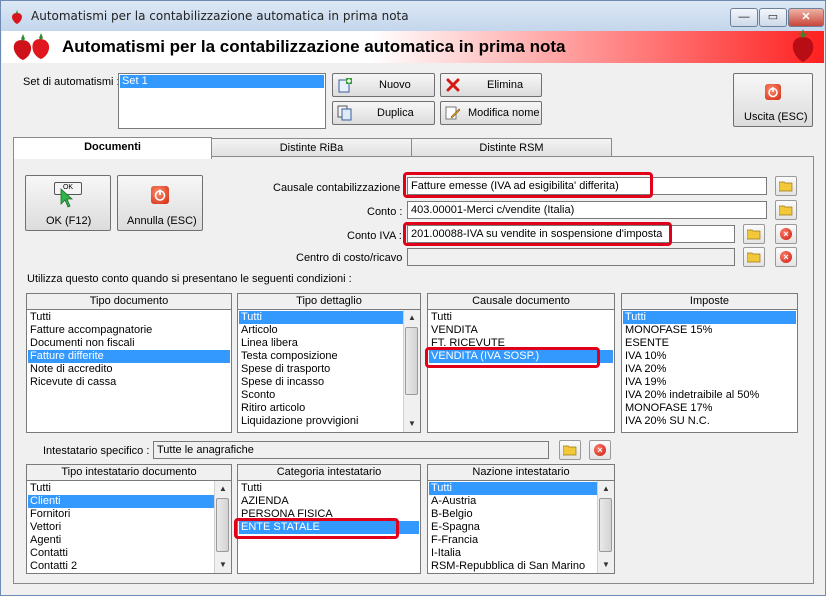 This screenshot has width=826, height=596. What do you see at coordinates (316, 528) in the screenshot?
I see `highlight-ente-statale` at bounding box center [316, 528].